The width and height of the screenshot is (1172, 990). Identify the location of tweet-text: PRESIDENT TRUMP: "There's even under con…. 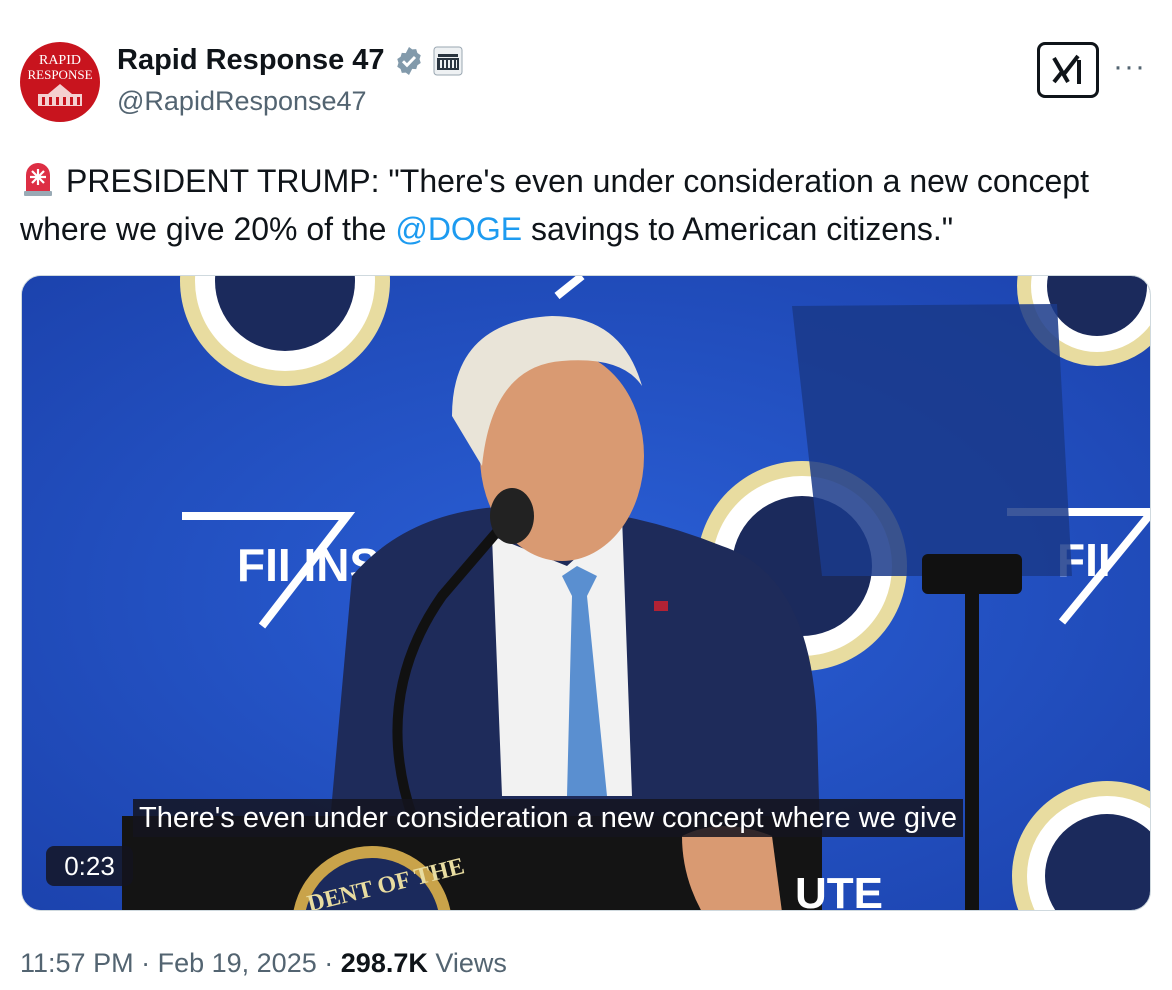
(590, 205).